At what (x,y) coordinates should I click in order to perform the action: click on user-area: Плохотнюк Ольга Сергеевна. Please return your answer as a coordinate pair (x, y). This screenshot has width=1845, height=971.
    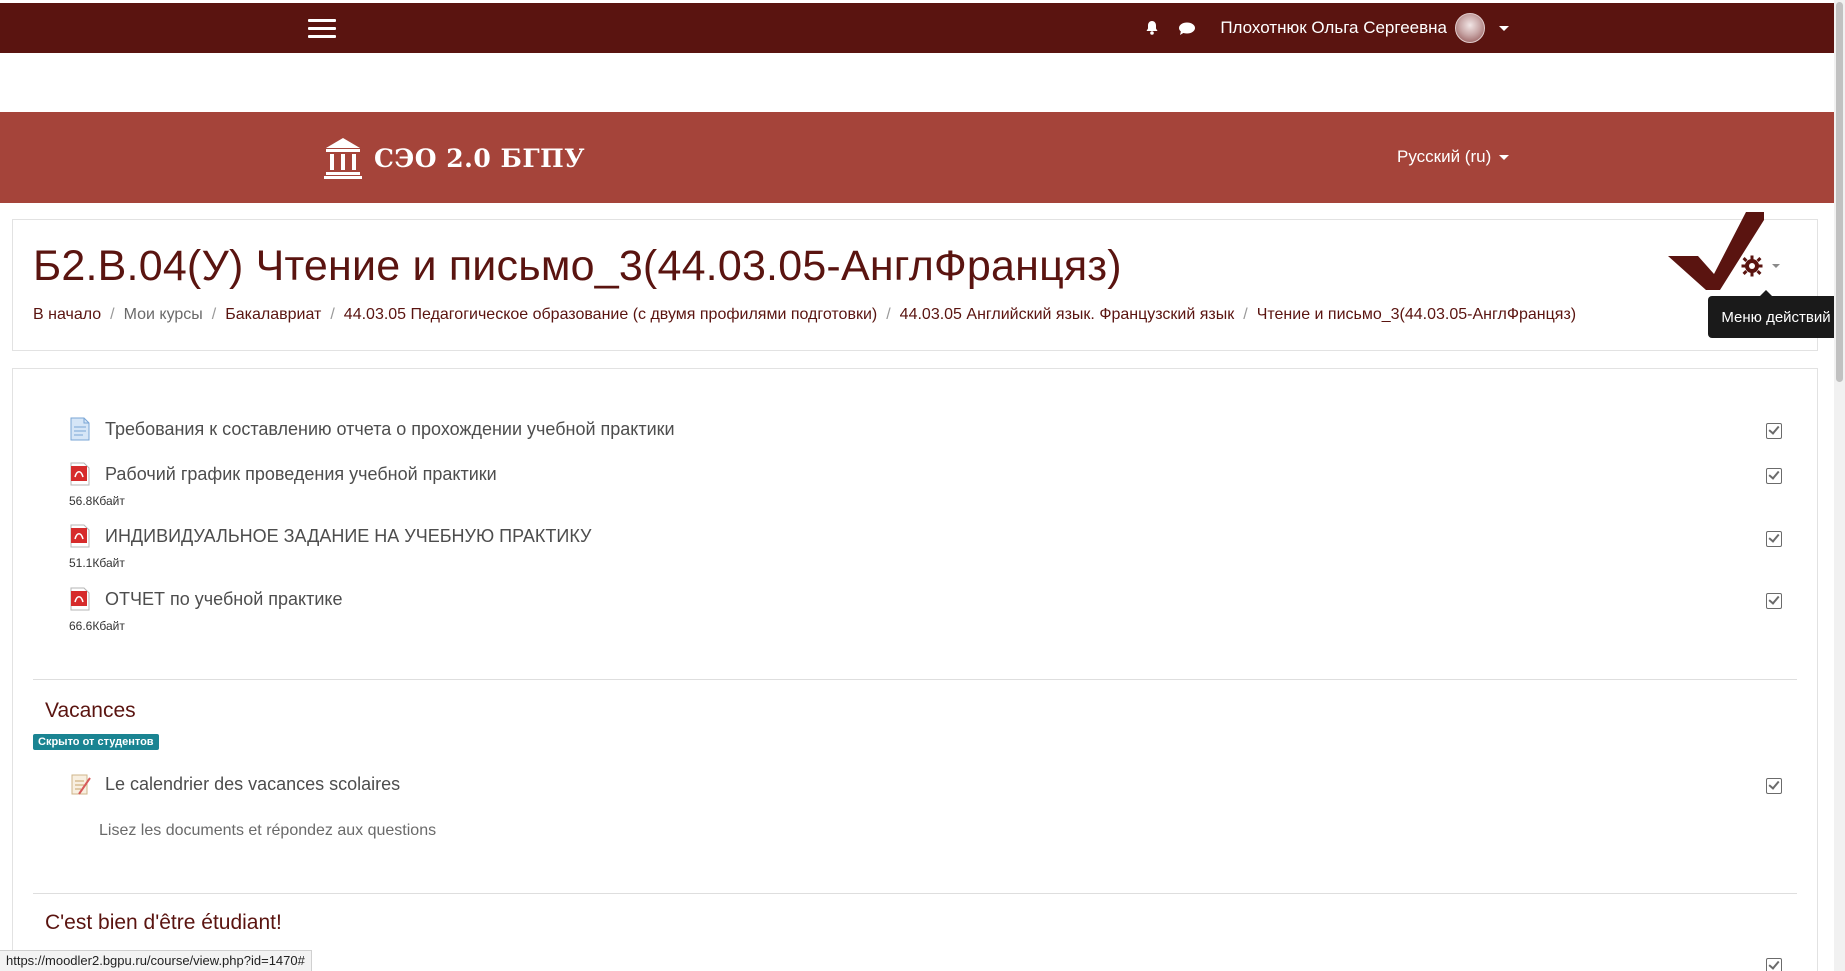
    Looking at the image, I should click on (1326, 28).